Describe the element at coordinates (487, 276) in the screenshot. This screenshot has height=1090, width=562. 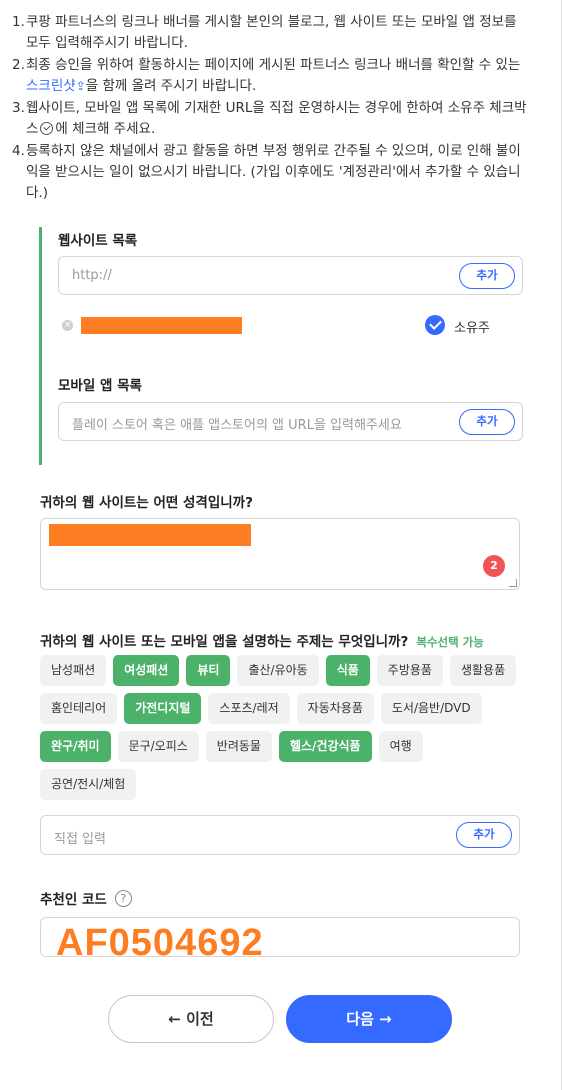
I see `add-website-button: 추가` at that location.